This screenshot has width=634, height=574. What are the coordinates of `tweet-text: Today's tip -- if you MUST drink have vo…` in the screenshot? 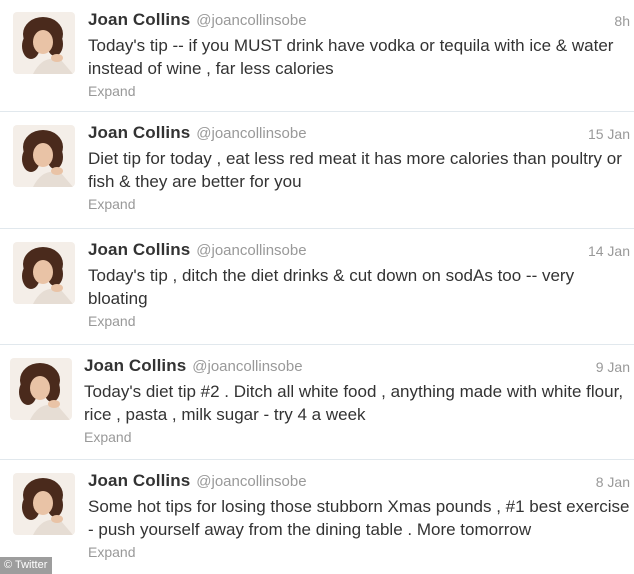 It's located at (351, 57).